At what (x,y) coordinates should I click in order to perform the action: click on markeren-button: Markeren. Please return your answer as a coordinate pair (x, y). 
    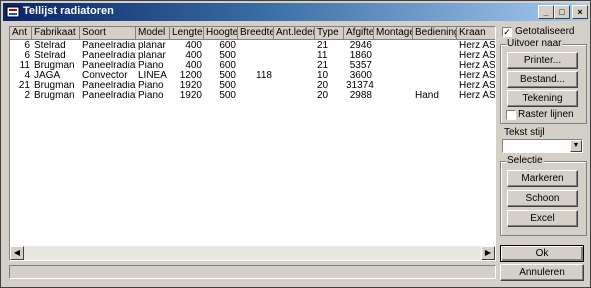
    Looking at the image, I should click on (542, 178).